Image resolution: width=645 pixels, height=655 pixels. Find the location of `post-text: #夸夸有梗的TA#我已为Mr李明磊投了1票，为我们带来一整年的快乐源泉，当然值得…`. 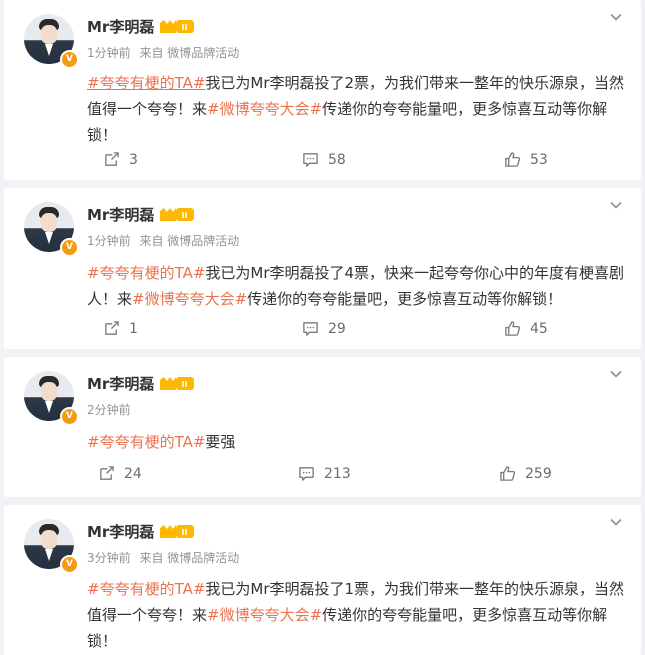

post-text: #夸夸有梗的TA#我已为Mr李明磊投了1票，为我们带来一整年的快乐源泉，当然值得… is located at coordinates (356, 615).